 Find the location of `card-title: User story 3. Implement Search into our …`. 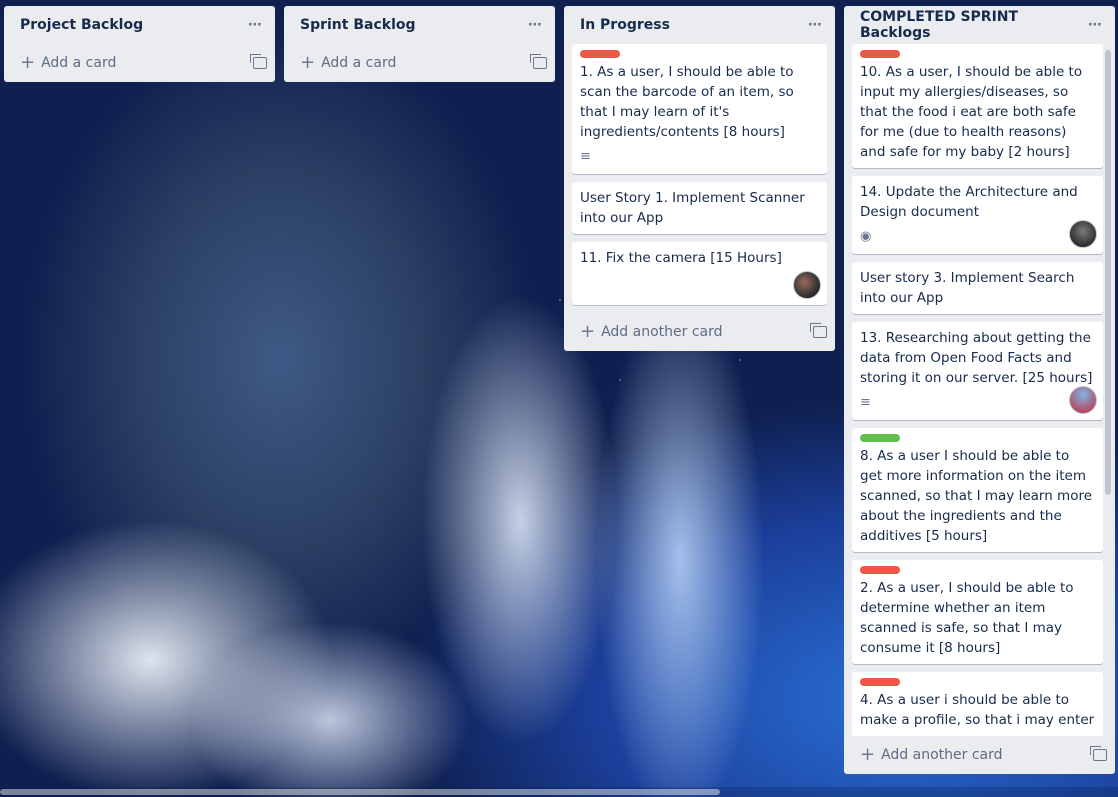

card-title: User story 3. Implement Search into our … is located at coordinates (967, 288).